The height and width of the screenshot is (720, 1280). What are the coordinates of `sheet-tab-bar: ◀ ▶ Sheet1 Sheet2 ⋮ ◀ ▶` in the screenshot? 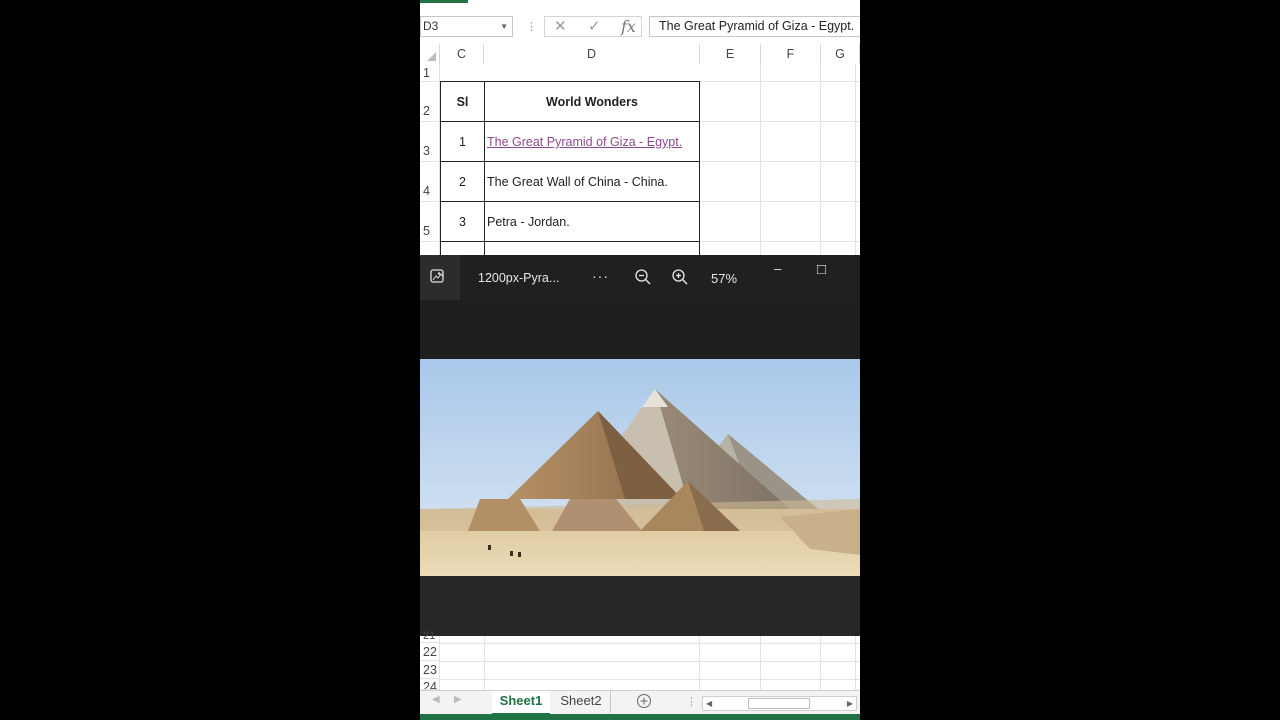 It's located at (640, 702).